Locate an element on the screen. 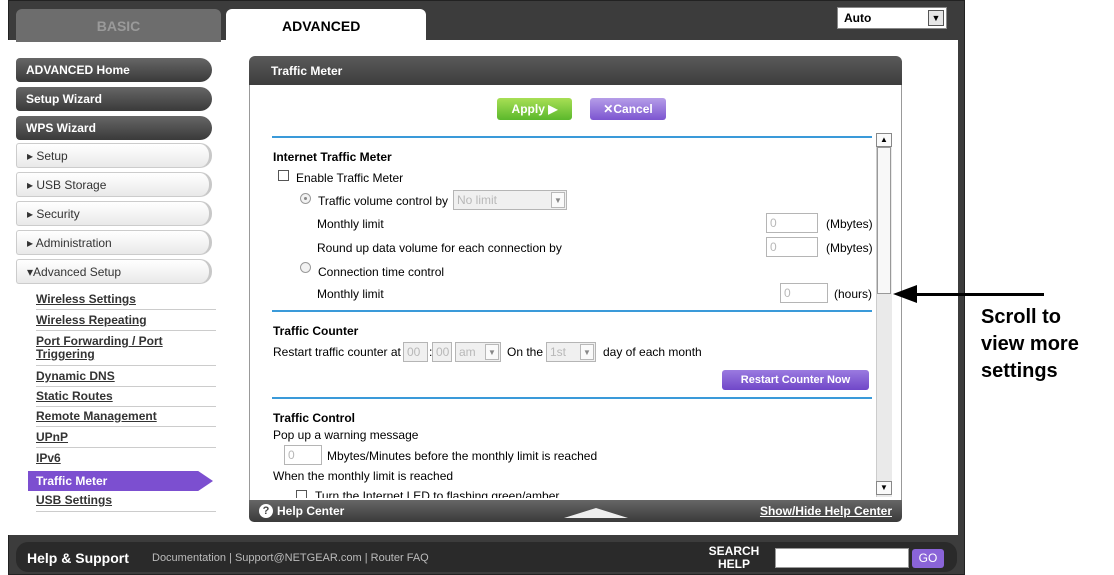  ampm-value: am is located at coordinates (467, 352).